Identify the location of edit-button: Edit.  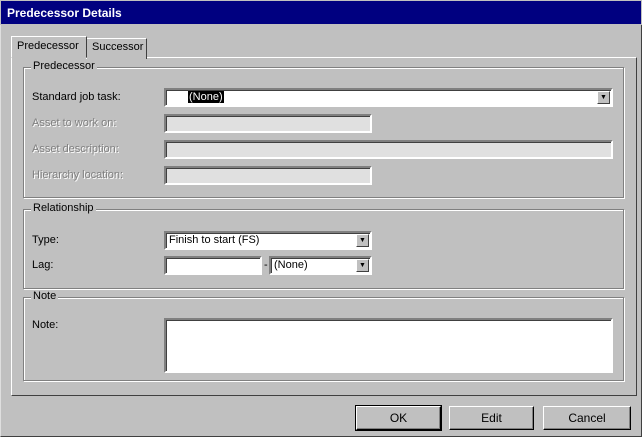
(491, 418).